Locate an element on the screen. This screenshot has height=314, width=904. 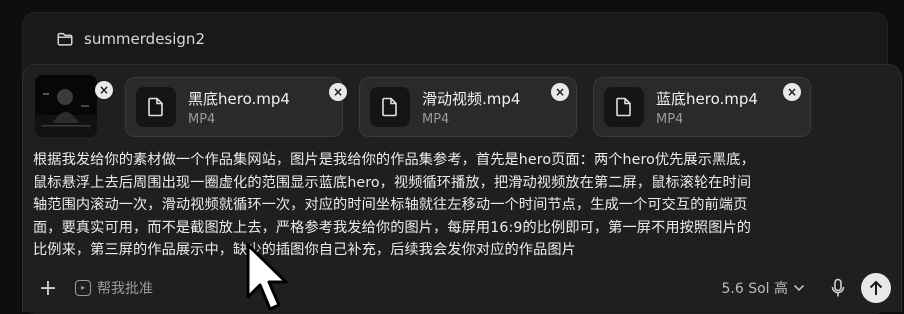
image-attachment-thumb is located at coordinates (66, 106).